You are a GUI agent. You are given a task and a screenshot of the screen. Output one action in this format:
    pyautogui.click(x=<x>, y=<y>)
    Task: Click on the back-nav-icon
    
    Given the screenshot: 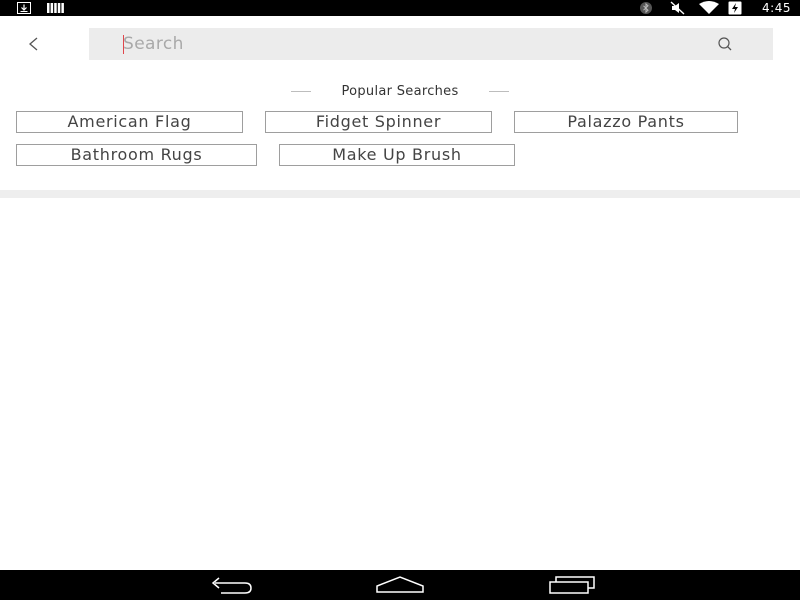 What is the action you would take?
    pyautogui.click(x=229, y=585)
    